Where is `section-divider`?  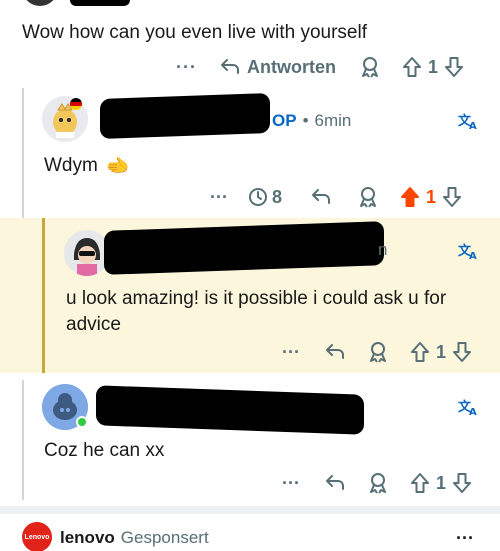
section-divider is located at coordinates (250, 510).